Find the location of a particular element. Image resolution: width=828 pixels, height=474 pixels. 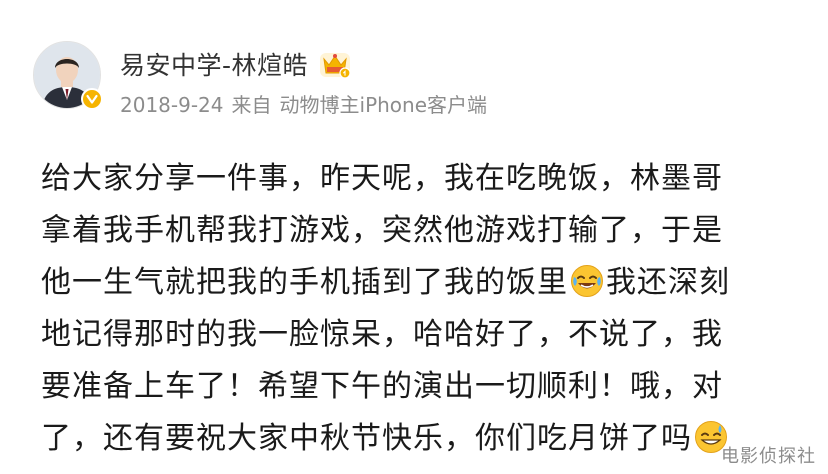

content-line-4: 地记得那时的我一脸惊呆，哈哈好了，不说了，我 is located at coordinates (382, 334).